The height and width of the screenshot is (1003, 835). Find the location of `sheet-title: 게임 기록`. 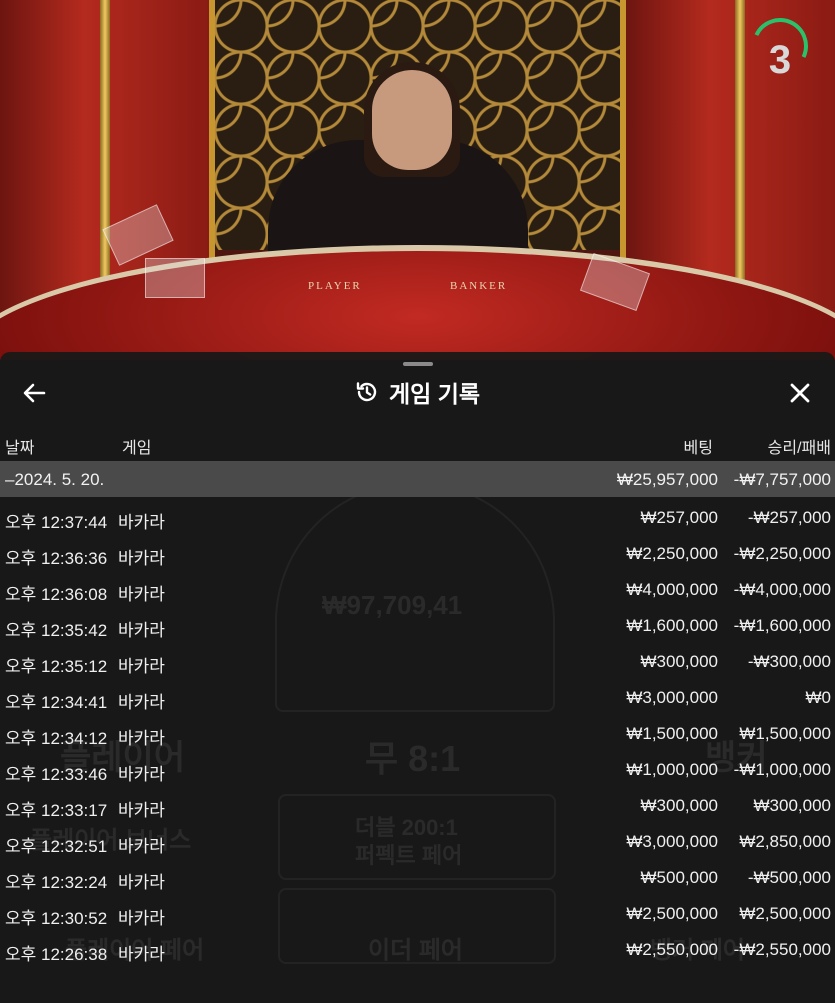

sheet-title: 게임 기록 is located at coordinates (417, 392).